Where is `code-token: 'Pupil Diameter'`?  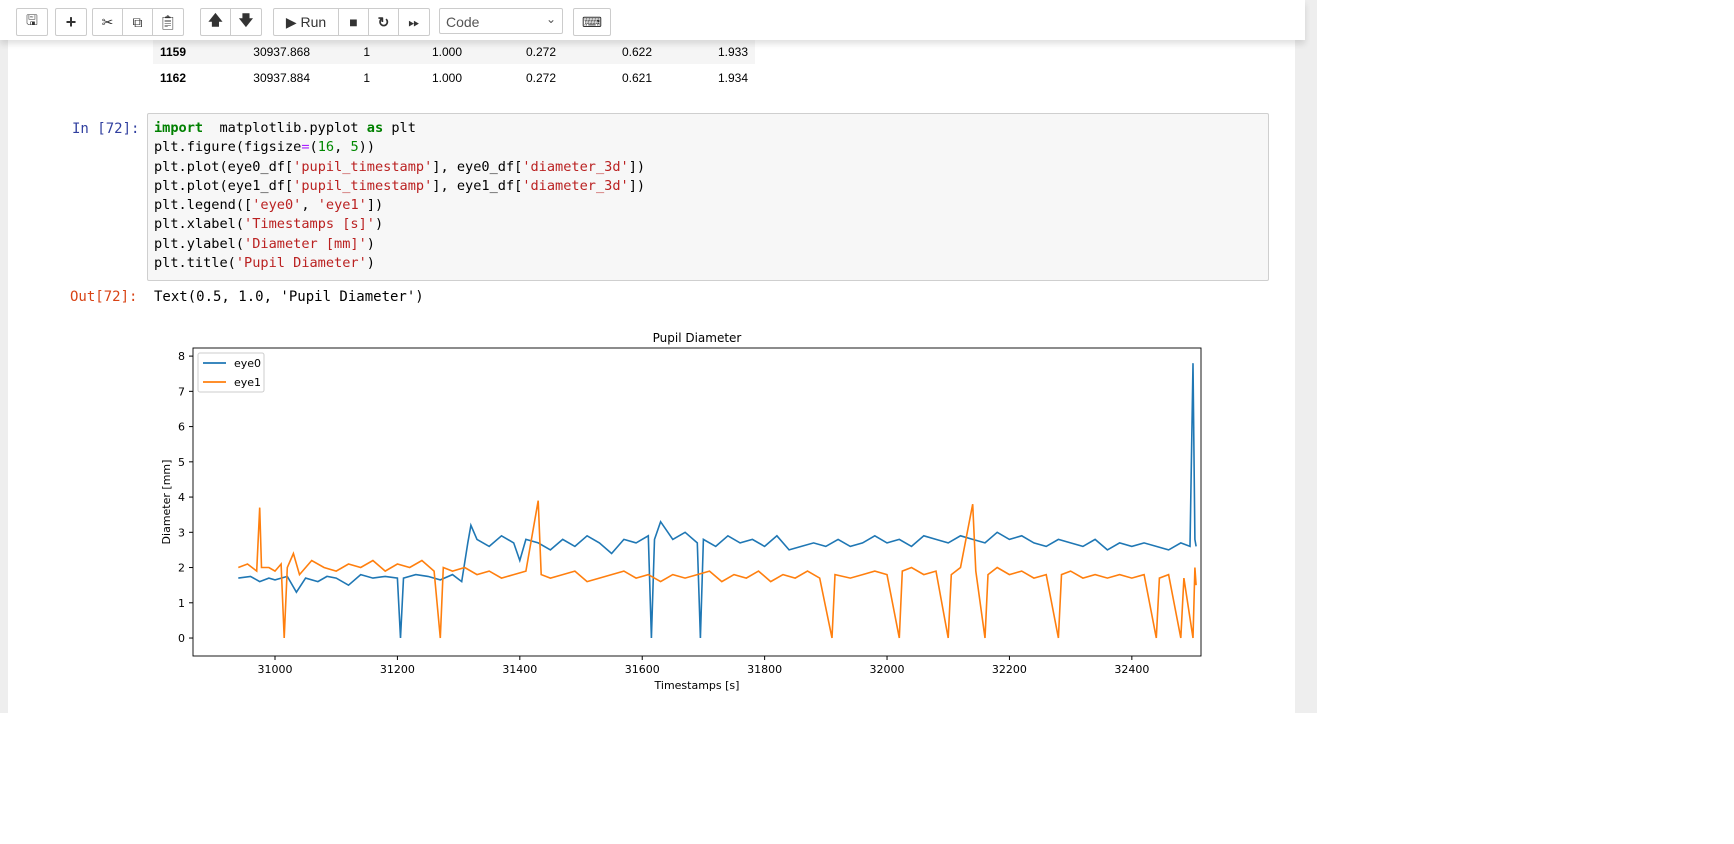 code-token: 'Pupil Diameter' is located at coordinates (301, 263).